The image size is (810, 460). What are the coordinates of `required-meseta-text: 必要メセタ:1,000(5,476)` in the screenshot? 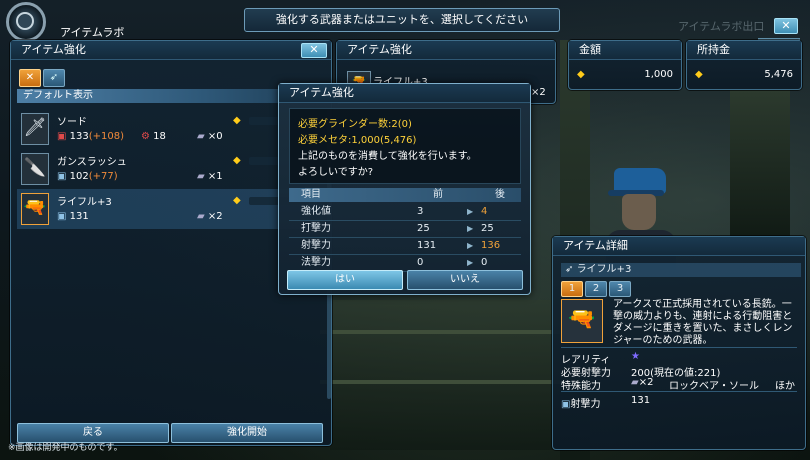 It's located at (357, 140).